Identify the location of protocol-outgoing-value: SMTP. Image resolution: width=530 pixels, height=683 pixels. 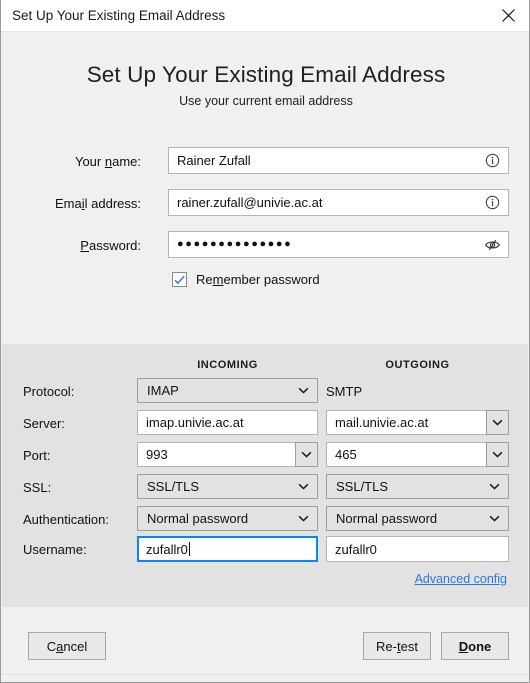
(344, 391).